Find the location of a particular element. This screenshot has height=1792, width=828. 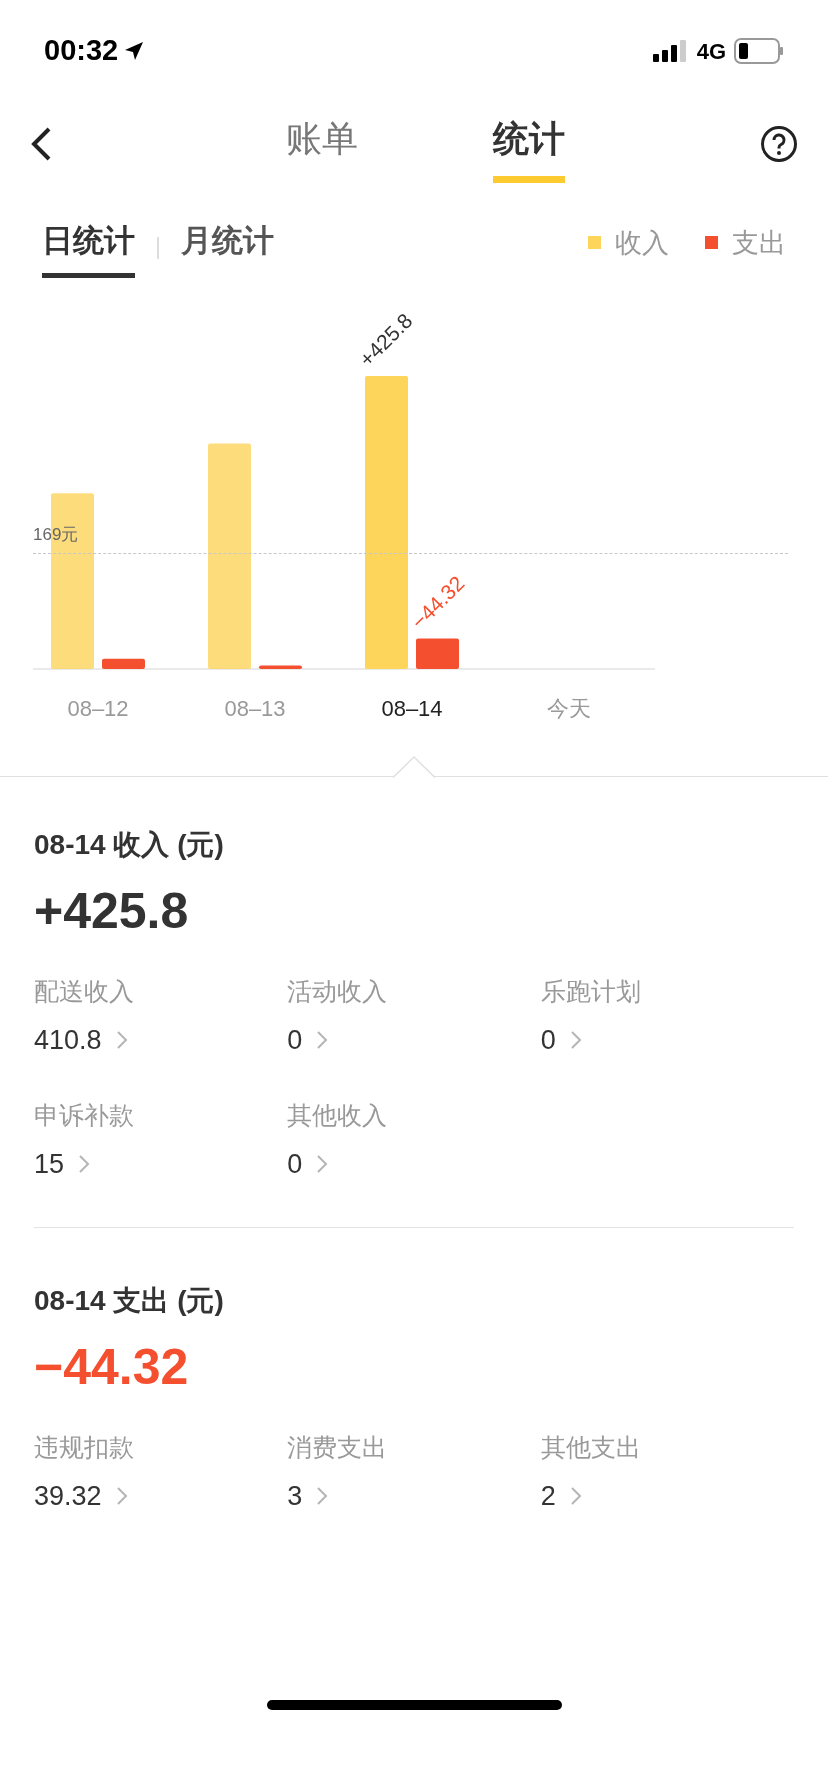

item-label: 活动收入 is located at coordinates (338, 991).